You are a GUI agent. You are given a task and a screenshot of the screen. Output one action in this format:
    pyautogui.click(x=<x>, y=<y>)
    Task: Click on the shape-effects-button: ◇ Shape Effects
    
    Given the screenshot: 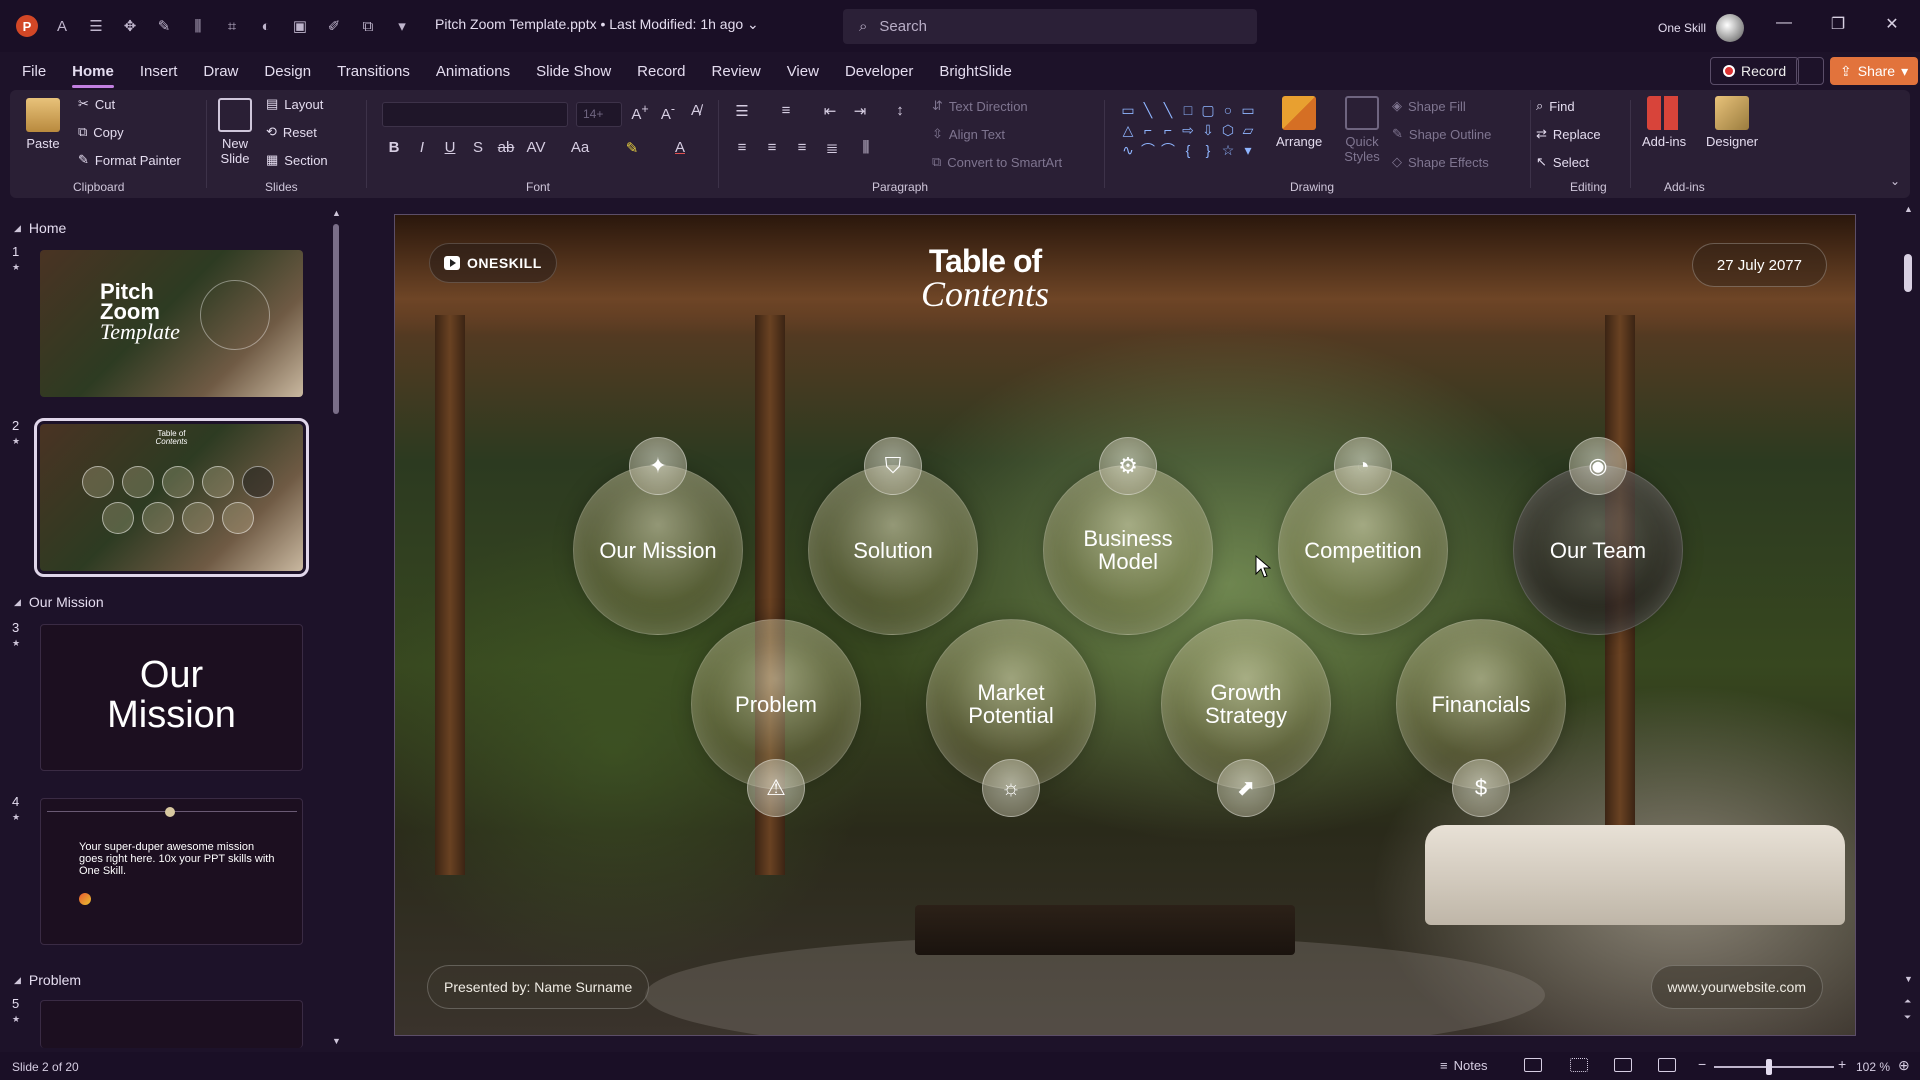 What is the action you would take?
    pyautogui.click(x=1440, y=162)
    